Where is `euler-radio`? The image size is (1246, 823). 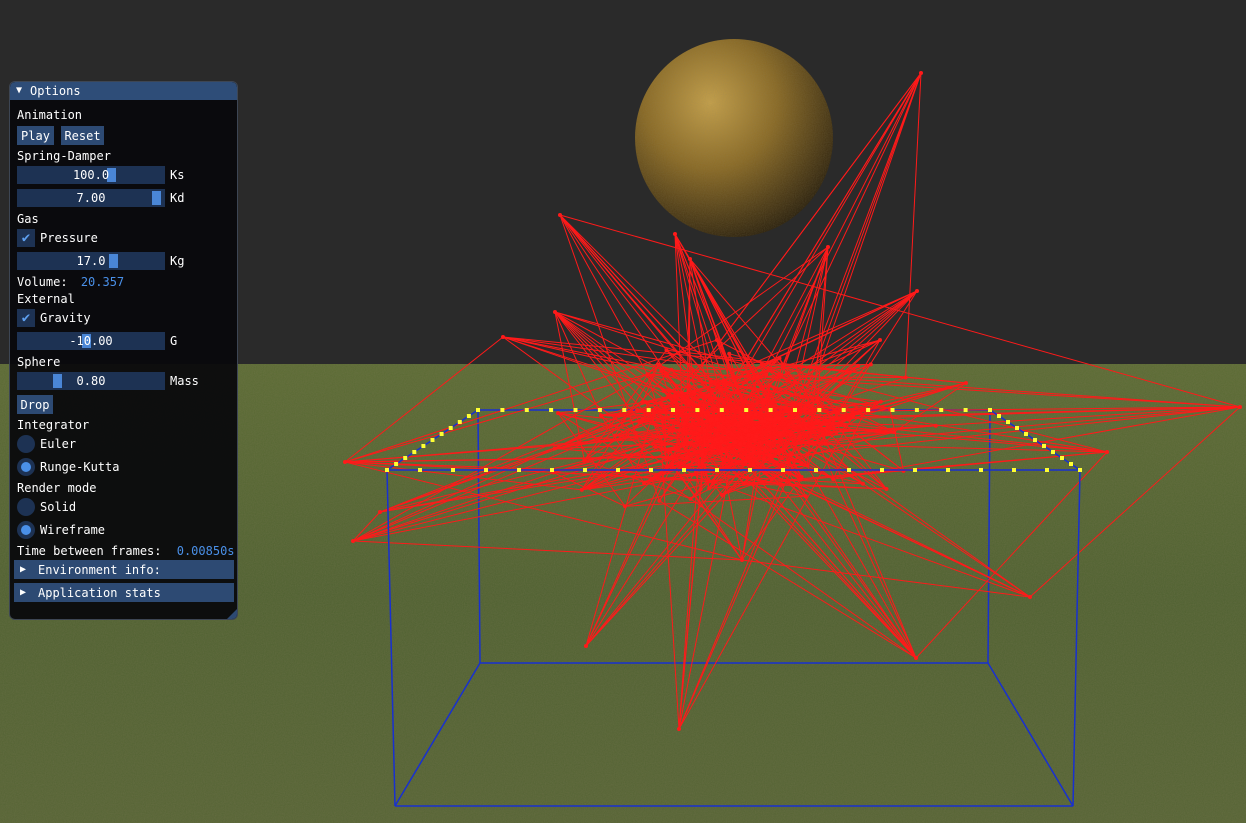 euler-radio is located at coordinates (26, 444).